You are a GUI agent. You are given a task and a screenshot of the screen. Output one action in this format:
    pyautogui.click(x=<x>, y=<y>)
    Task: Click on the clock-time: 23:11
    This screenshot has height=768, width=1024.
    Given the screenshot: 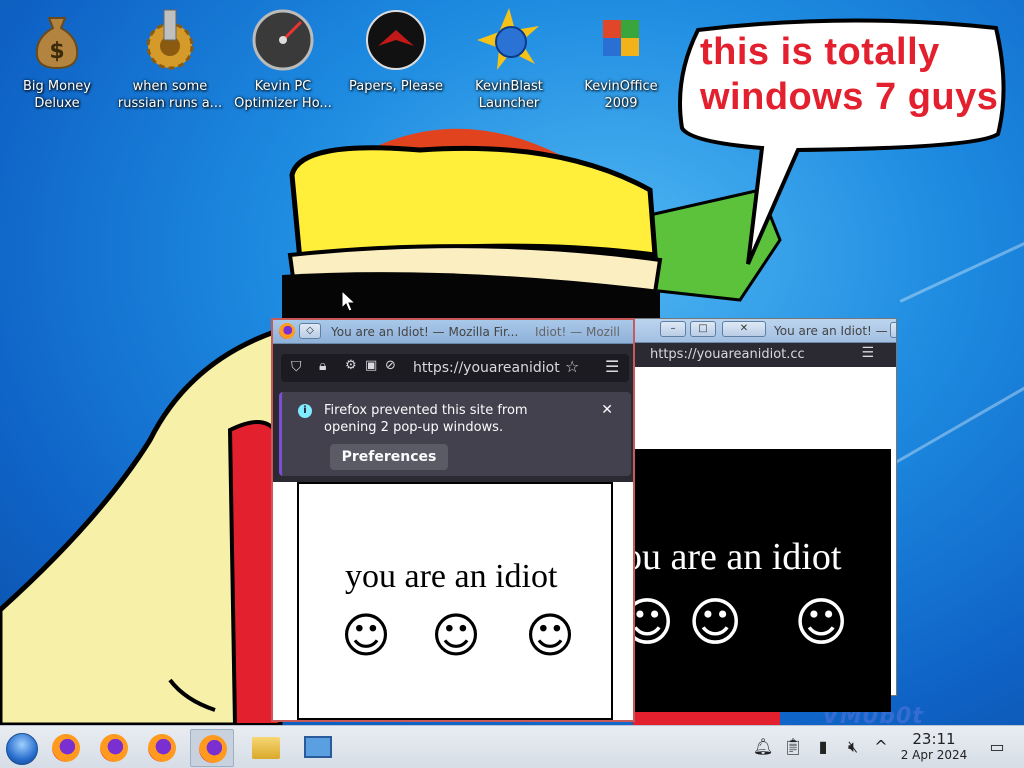 What is the action you would take?
    pyautogui.click(x=934, y=739)
    